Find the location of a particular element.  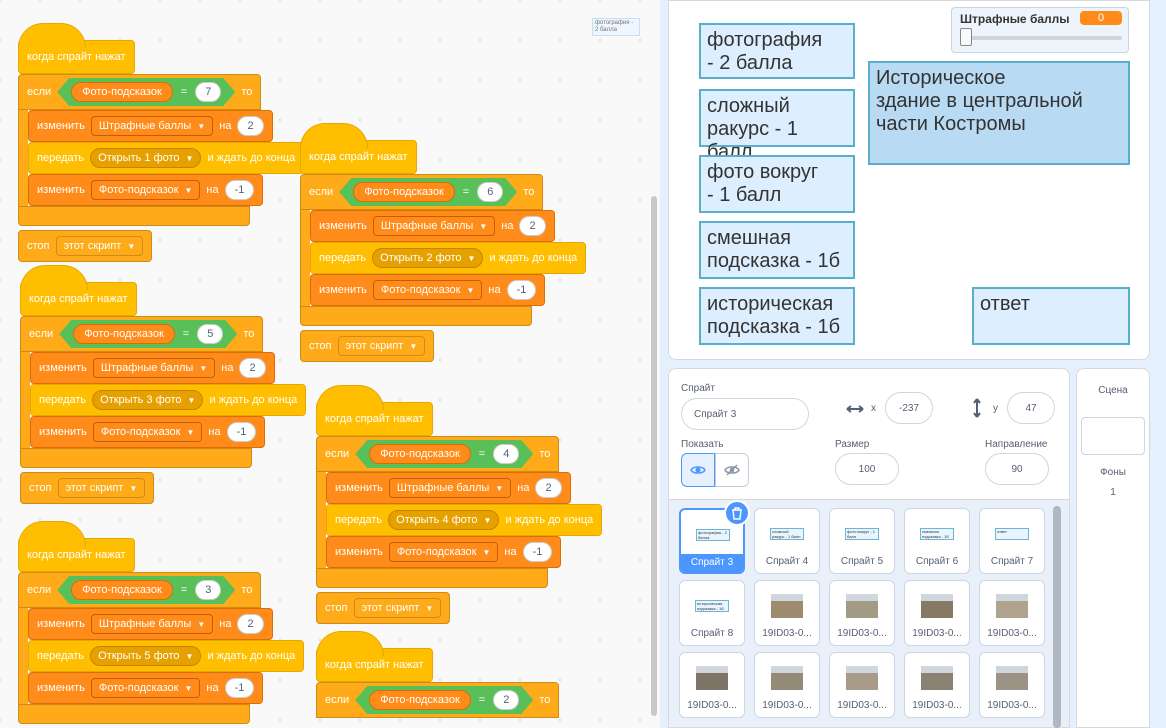

equals-operator: Фото-подсказок = 5 is located at coordinates (148, 334).